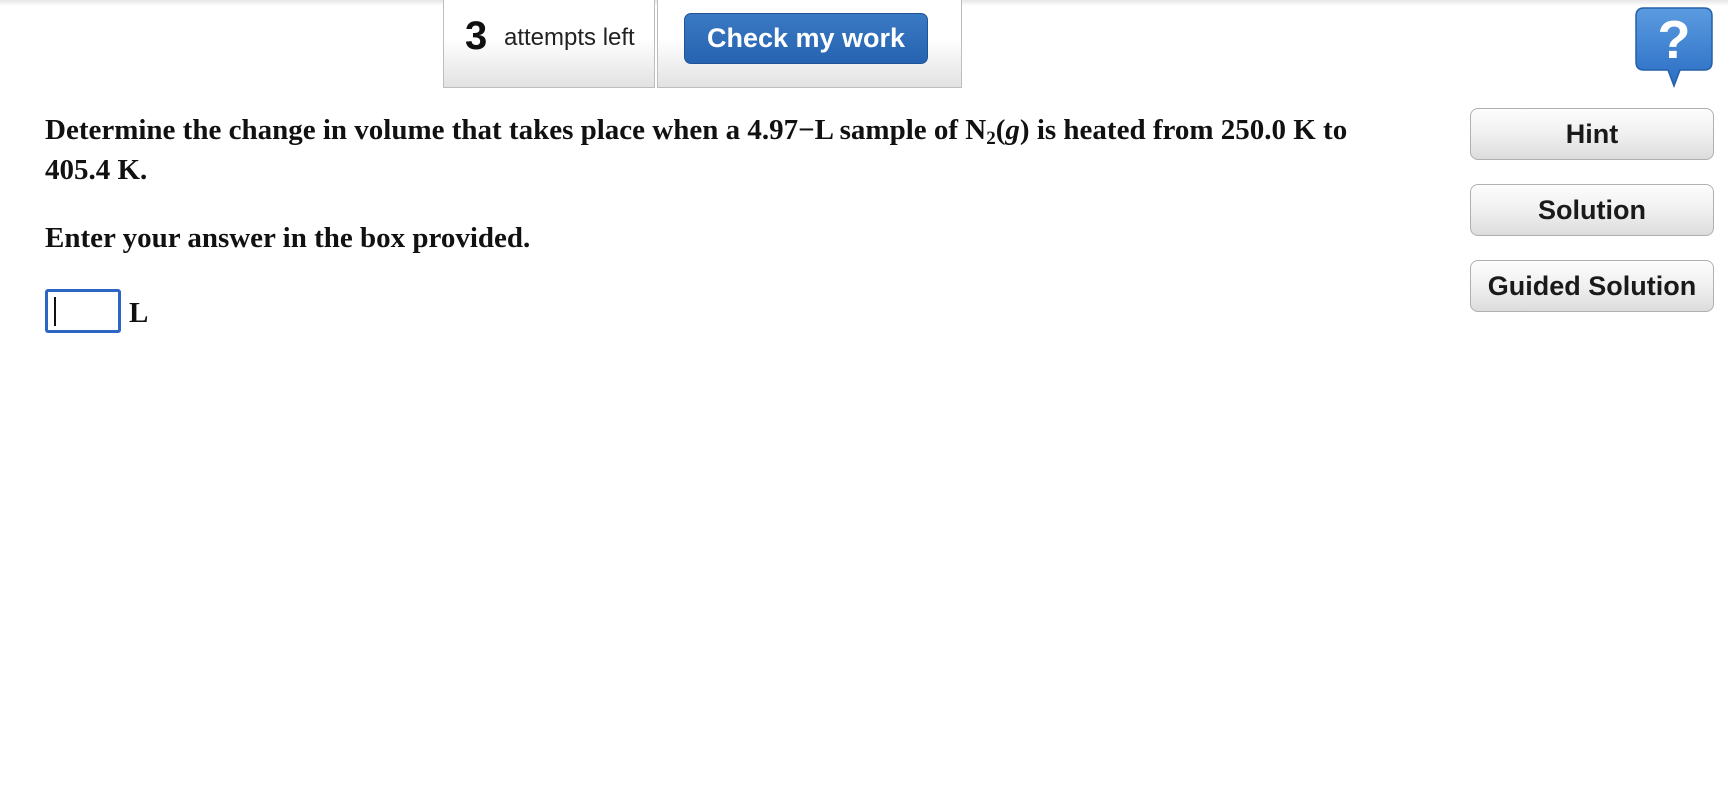 This screenshot has height=794, width=1728. I want to click on attempts-panel: 3 attempts left, so click(549, 44).